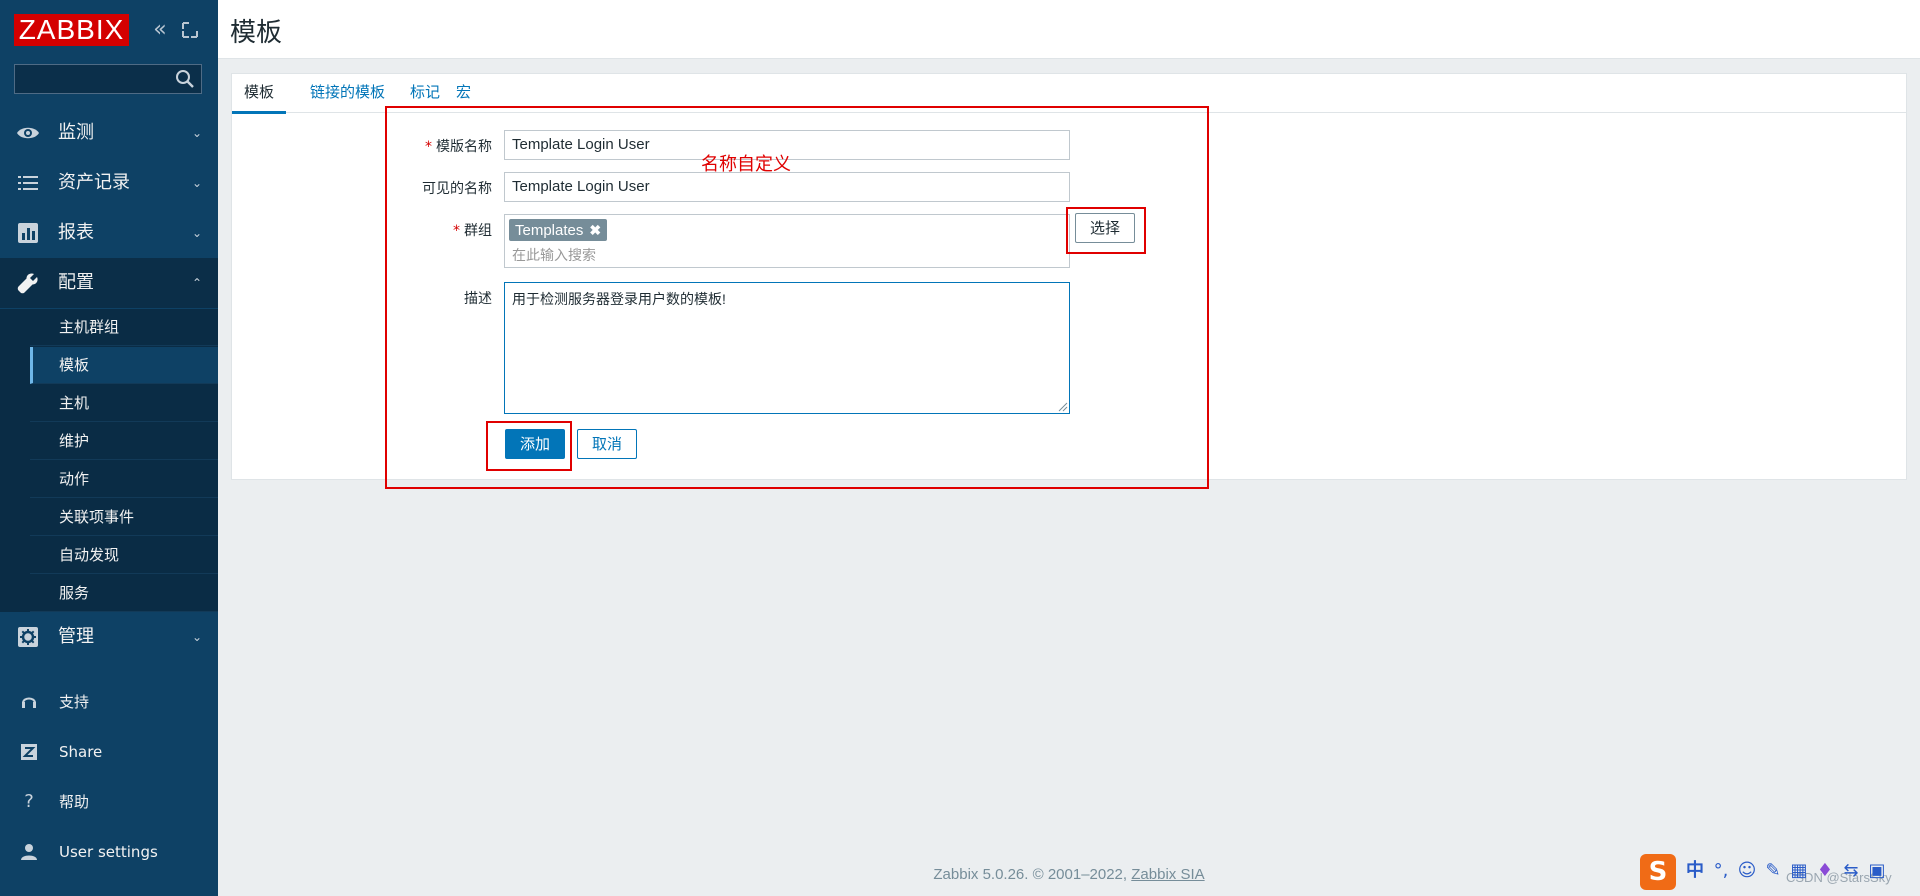 This screenshot has width=1920, height=896. Describe the element at coordinates (554, 255) in the screenshot. I see `groups-search-placeholder: 在此输入搜索` at that location.